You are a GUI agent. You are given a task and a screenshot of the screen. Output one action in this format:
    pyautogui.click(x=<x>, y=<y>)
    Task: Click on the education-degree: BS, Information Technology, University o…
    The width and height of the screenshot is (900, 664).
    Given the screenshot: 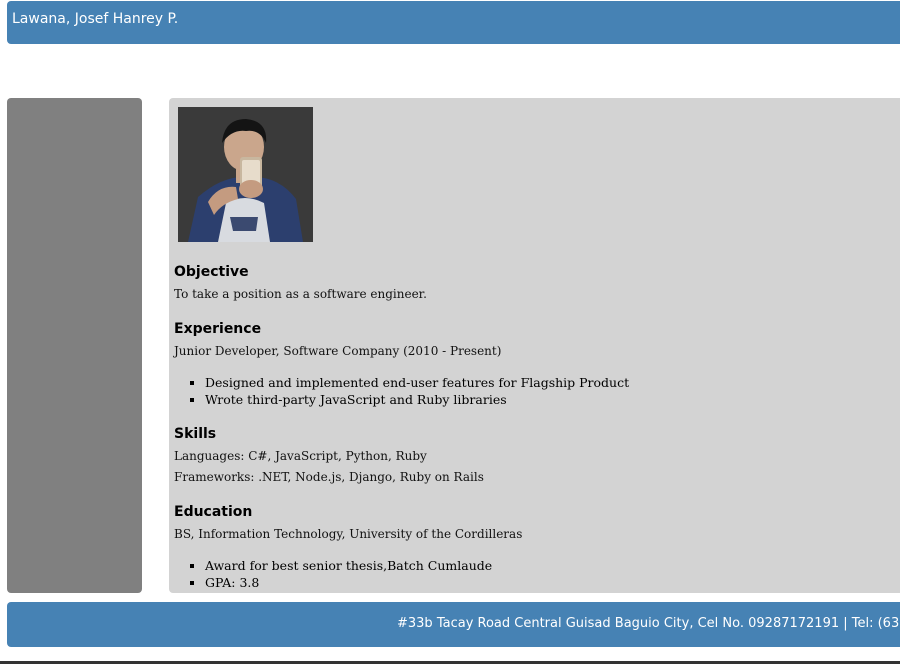 What is the action you would take?
    pyautogui.click(x=348, y=534)
    